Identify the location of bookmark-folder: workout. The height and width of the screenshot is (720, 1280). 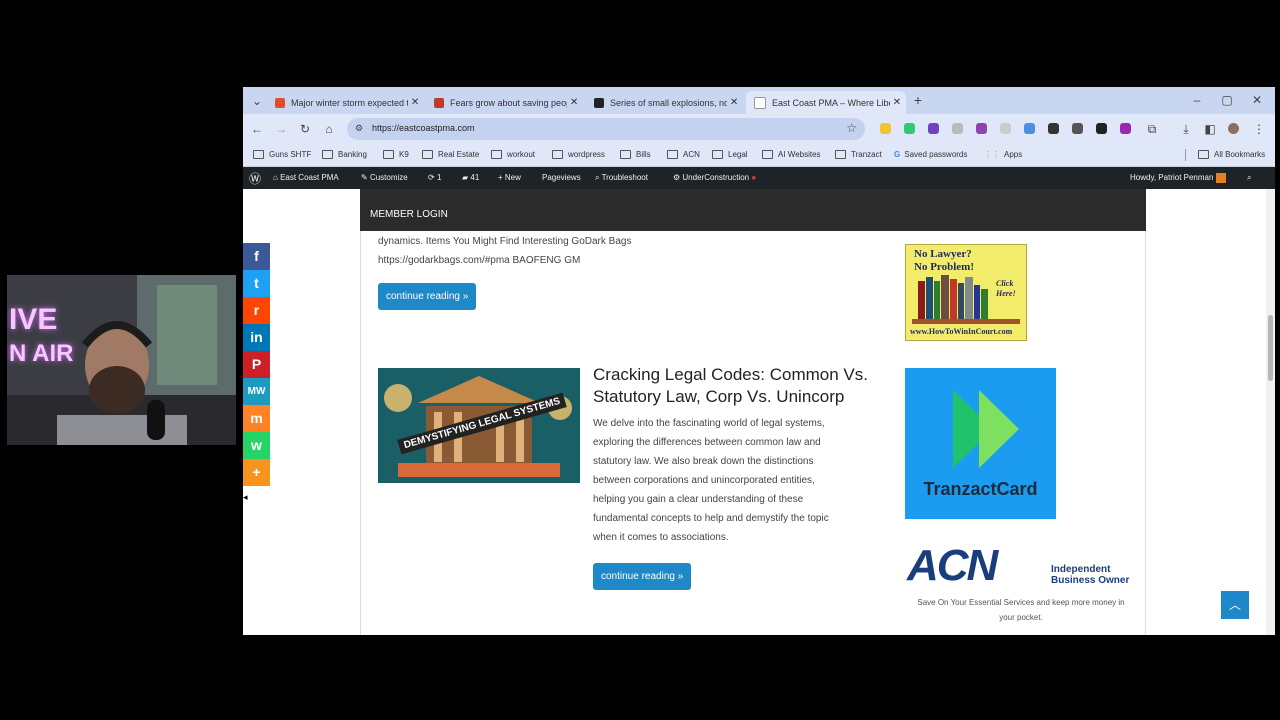
(513, 154).